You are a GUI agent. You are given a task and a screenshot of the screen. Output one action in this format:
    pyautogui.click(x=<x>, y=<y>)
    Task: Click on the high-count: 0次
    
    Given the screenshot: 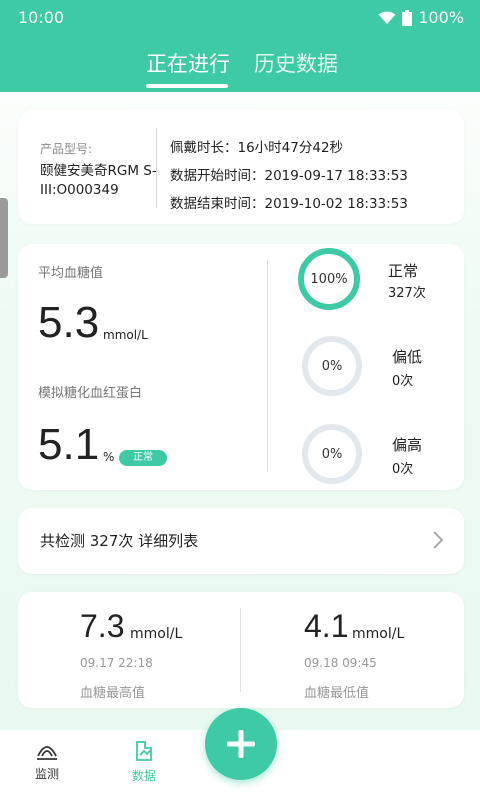 What is the action you would take?
    pyautogui.click(x=403, y=469)
    